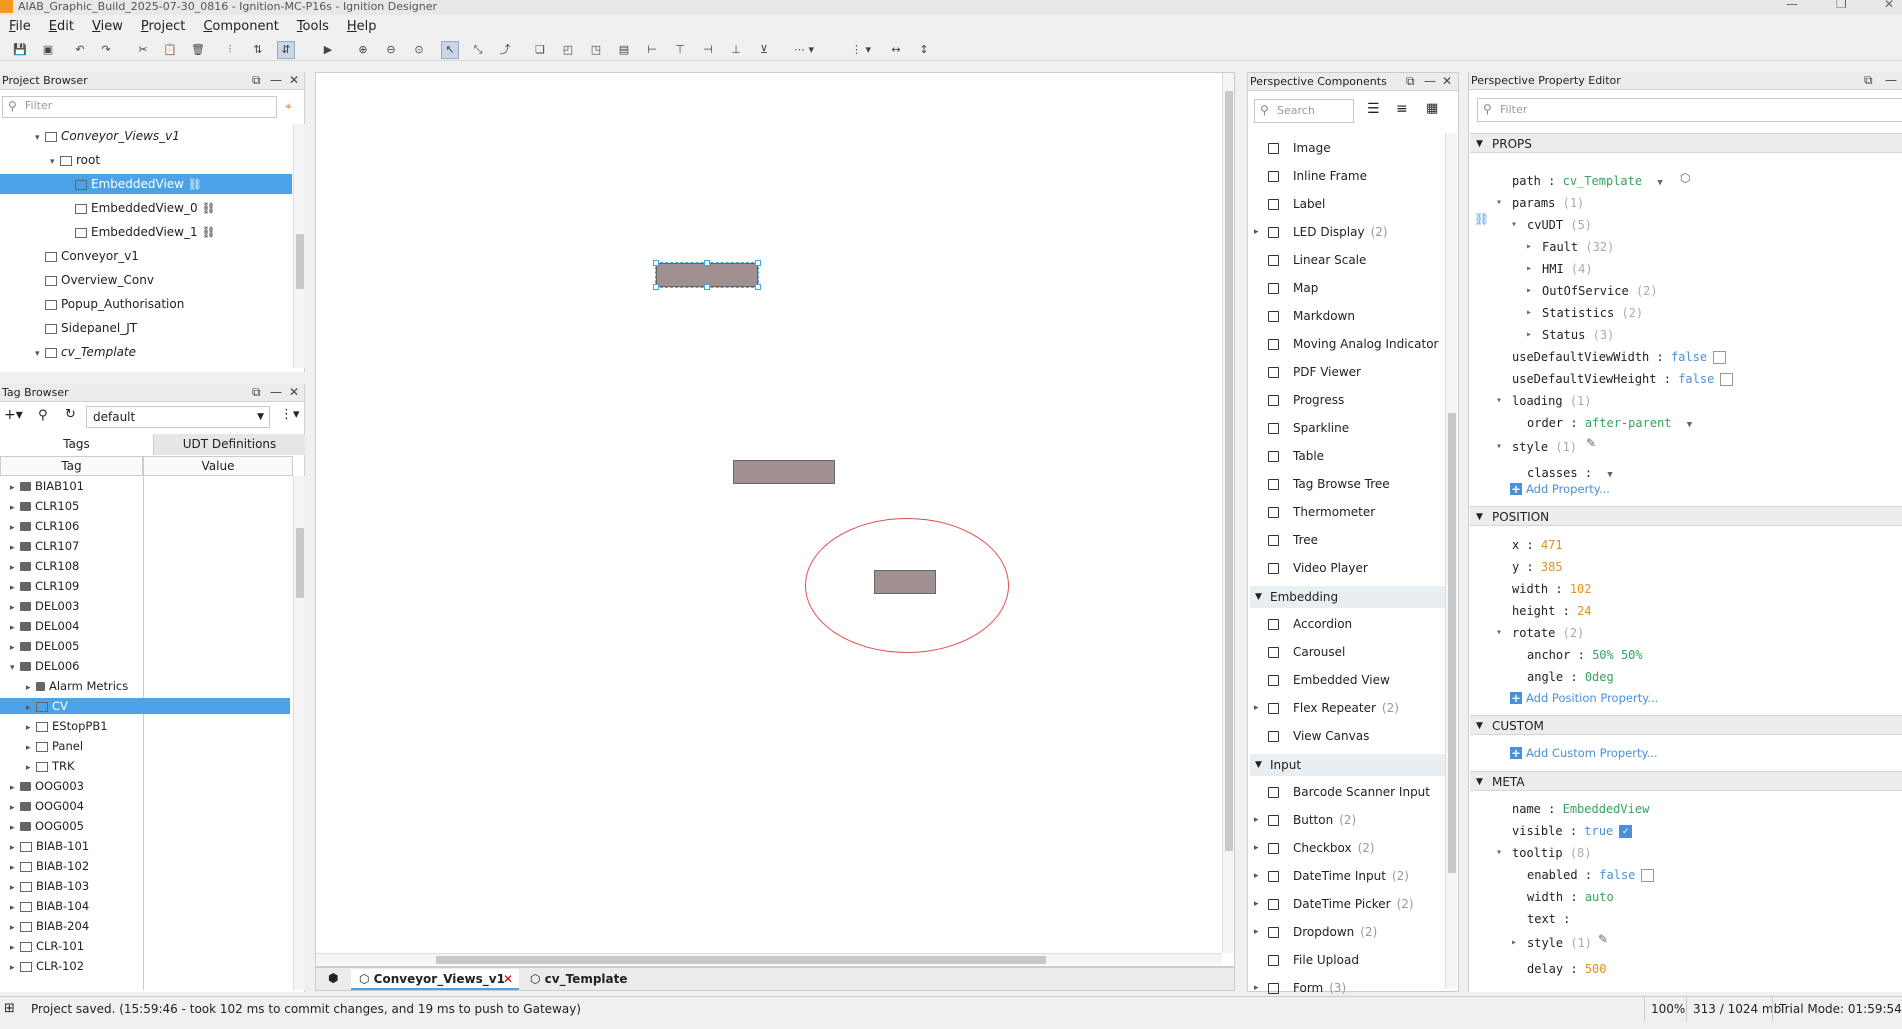  What do you see at coordinates (9, 1009) in the screenshot?
I see `grid-menu-icon: ⊞` at bounding box center [9, 1009].